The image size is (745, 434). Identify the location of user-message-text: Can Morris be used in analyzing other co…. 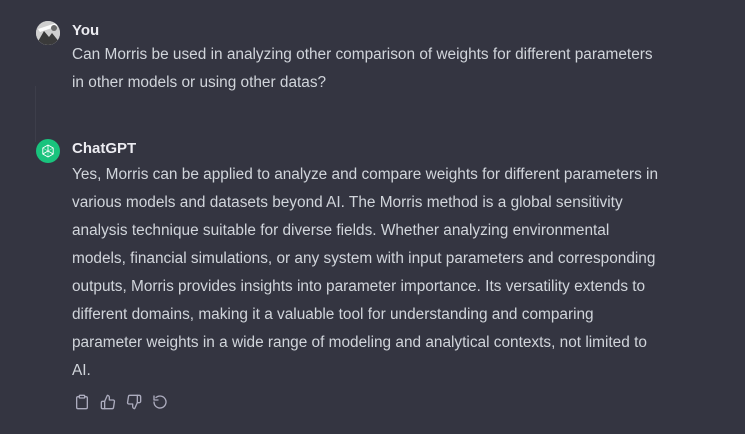
(392, 69).